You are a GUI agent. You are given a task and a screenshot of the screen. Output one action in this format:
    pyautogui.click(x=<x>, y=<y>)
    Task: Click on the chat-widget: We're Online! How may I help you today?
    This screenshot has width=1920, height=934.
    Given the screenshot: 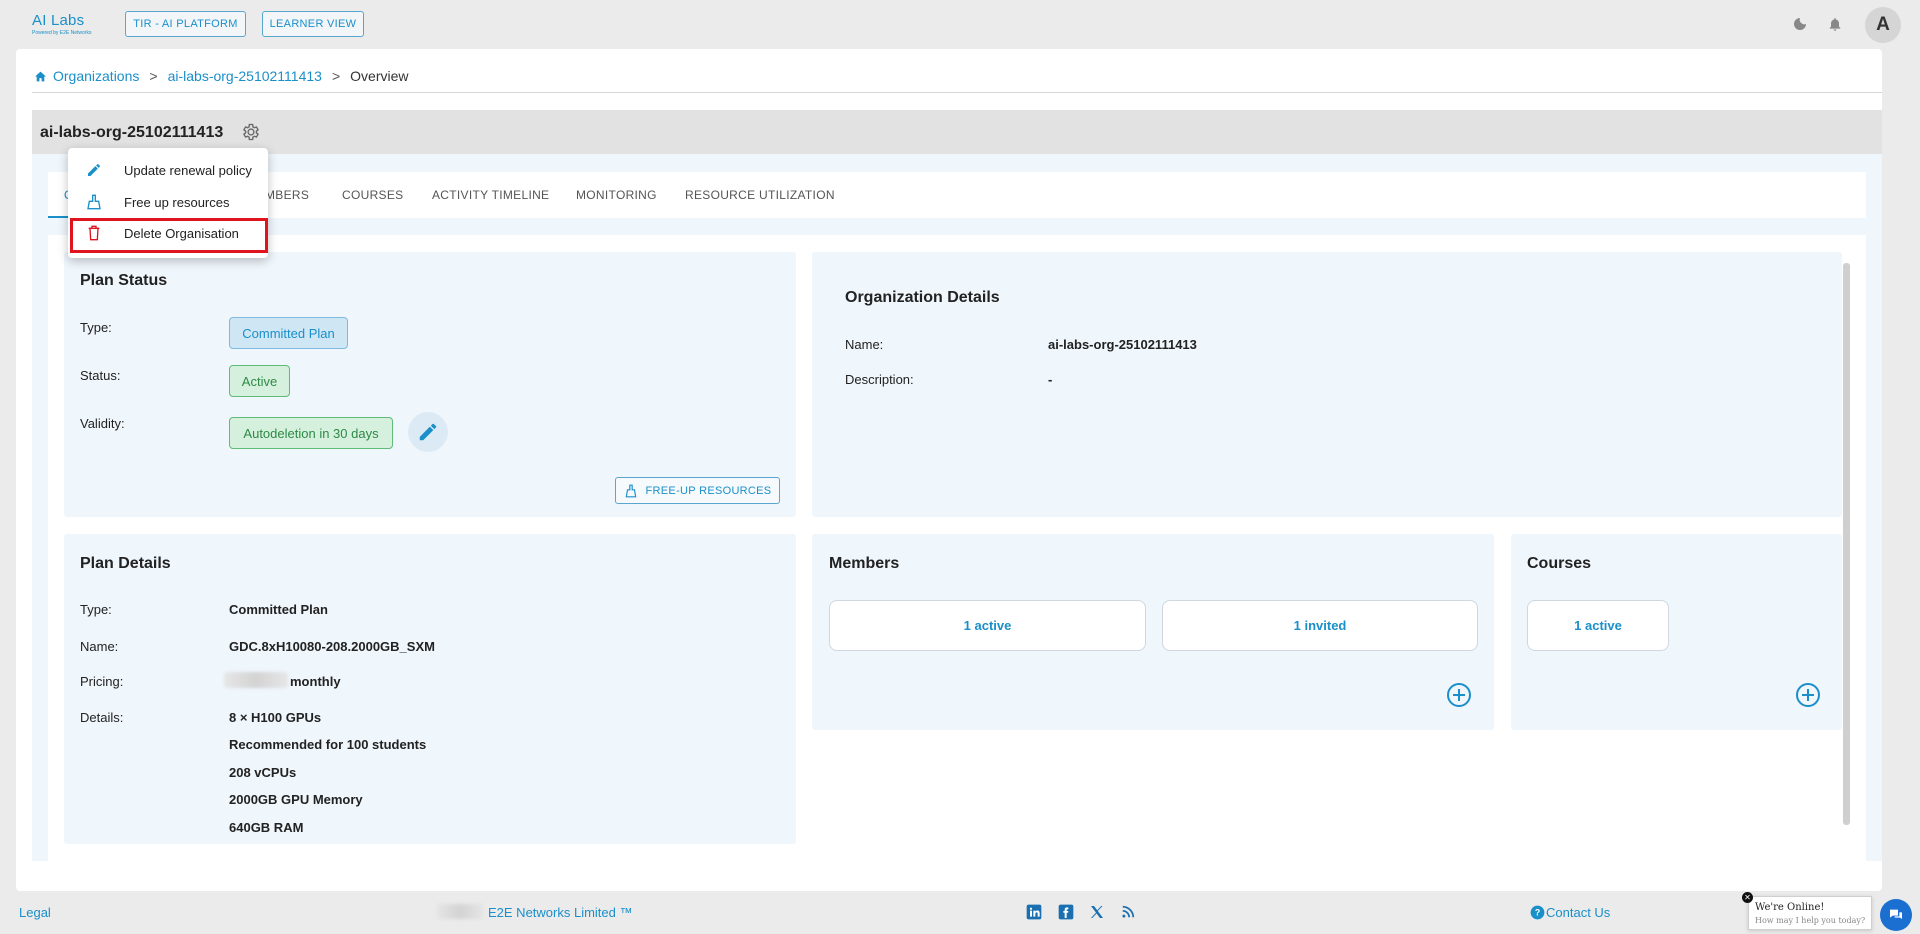 What is the action you would take?
    pyautogui.click(x=1810, y=913)
    